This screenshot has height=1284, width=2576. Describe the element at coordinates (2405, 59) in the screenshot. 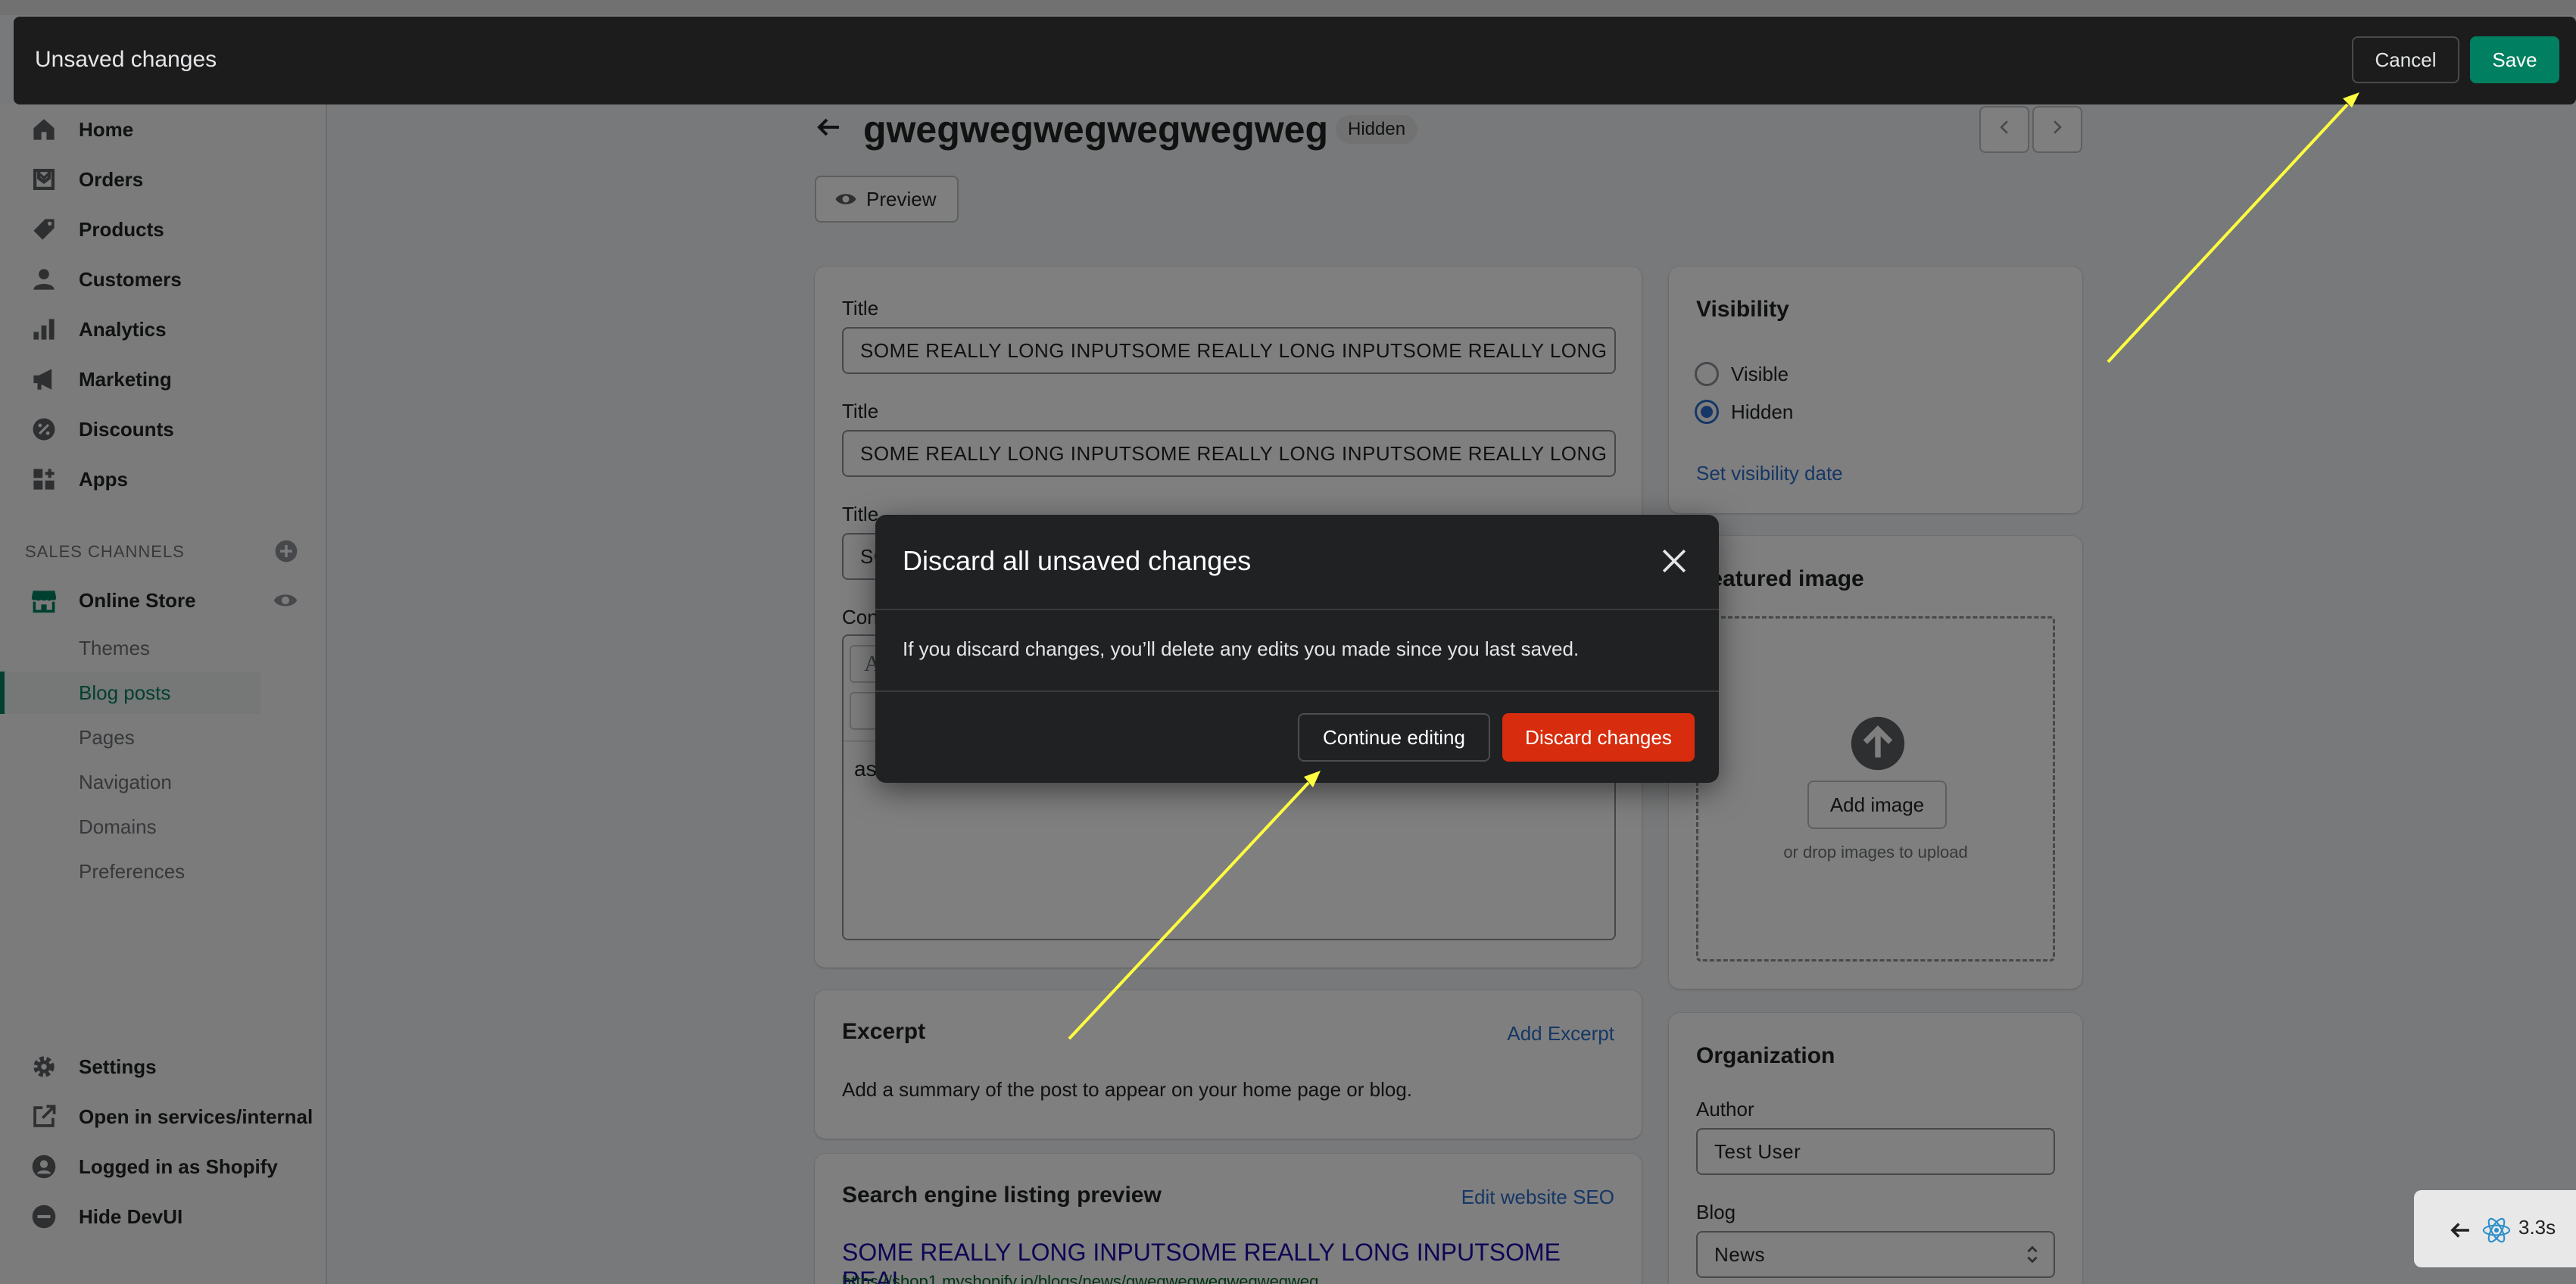

I see `cancel-button: Cancel` at that location.